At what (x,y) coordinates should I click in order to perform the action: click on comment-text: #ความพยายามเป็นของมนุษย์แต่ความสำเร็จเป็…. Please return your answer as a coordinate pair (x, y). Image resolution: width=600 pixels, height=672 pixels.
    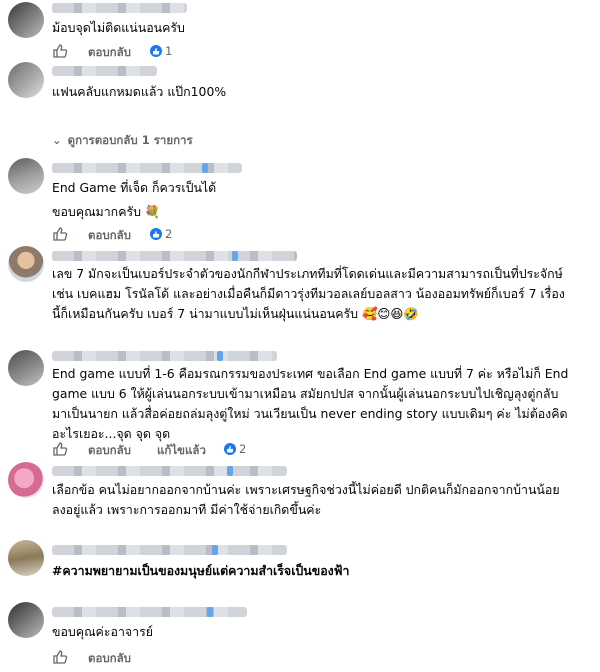
    Looking at the image, I should click on (201, 570).